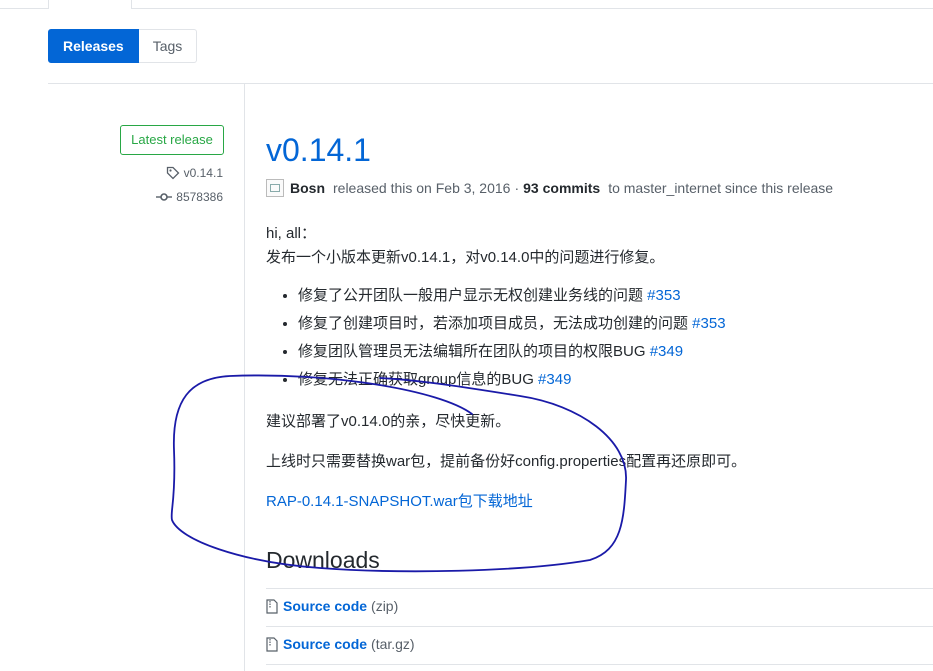 The image size is (933, 671). I want to click on active-repo-tab, so click(90, 4).